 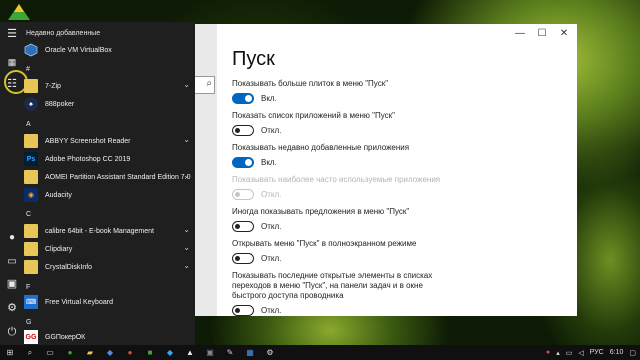 I want to click on jump-lists-toggle, so click(x=243, y=310).